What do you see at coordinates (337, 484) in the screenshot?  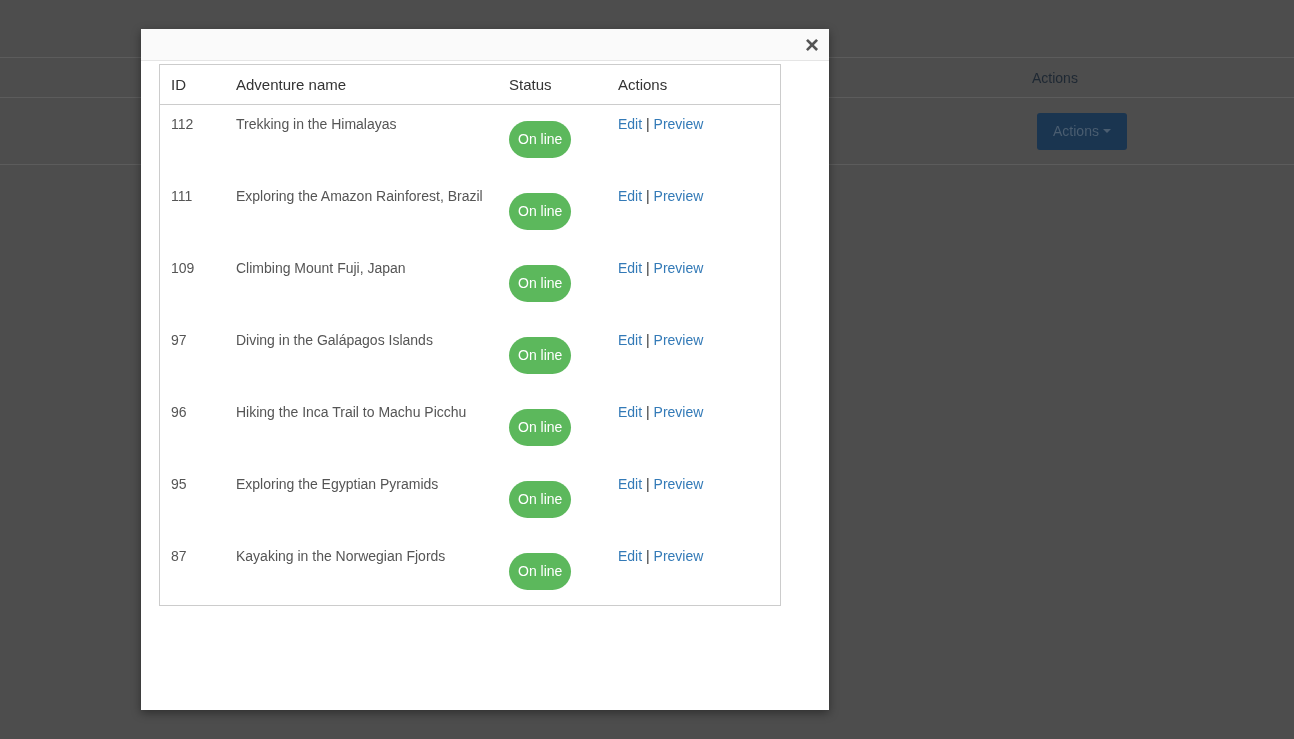 I see `table-cell: Exploring the Egyptian Pyramids` at bounding box center [337, 484].